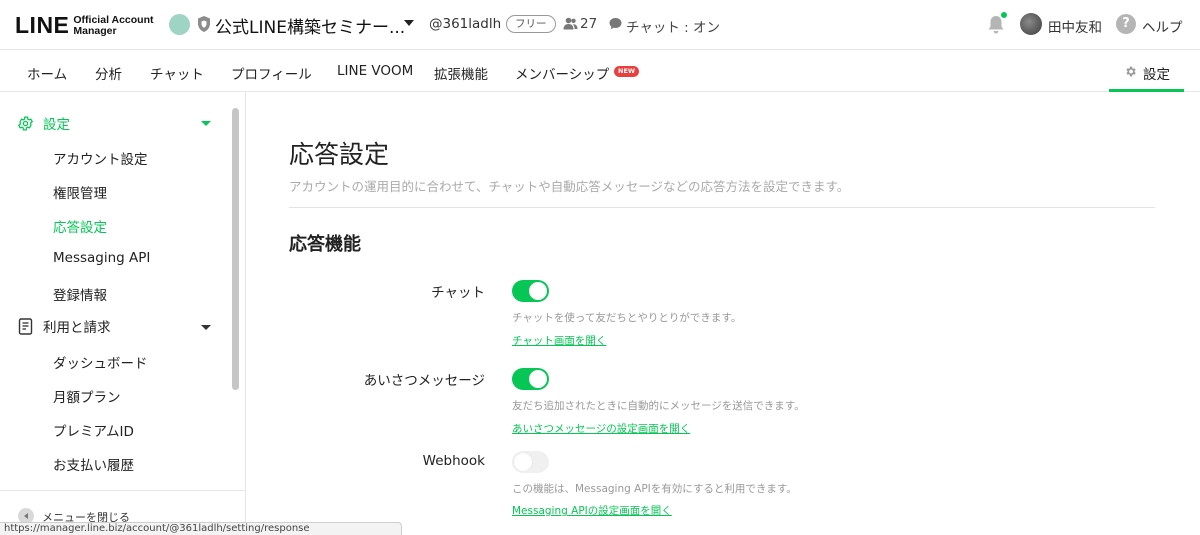 The height and width of the screenshot is (535, 1200). What do you see at coordinates (204, 24) in the screenshot?
I see `shield-icon` at bounding box center [204, 24].